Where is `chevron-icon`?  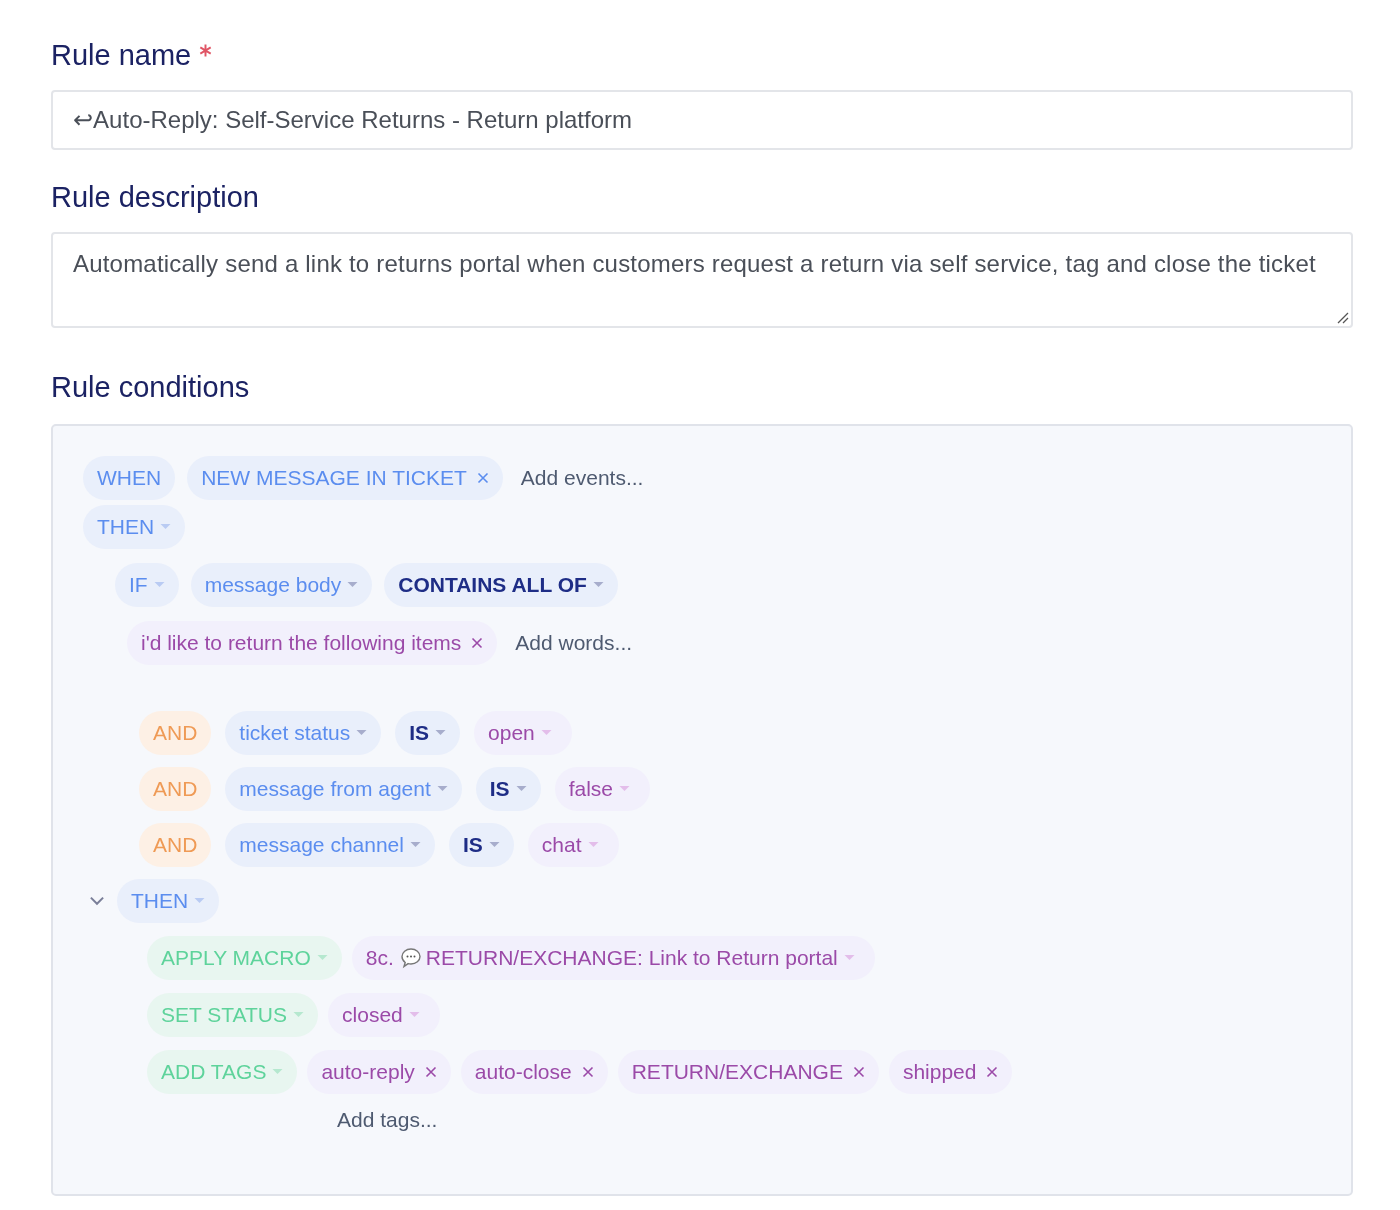 chevron-icon is located at coordinates (97, 901).